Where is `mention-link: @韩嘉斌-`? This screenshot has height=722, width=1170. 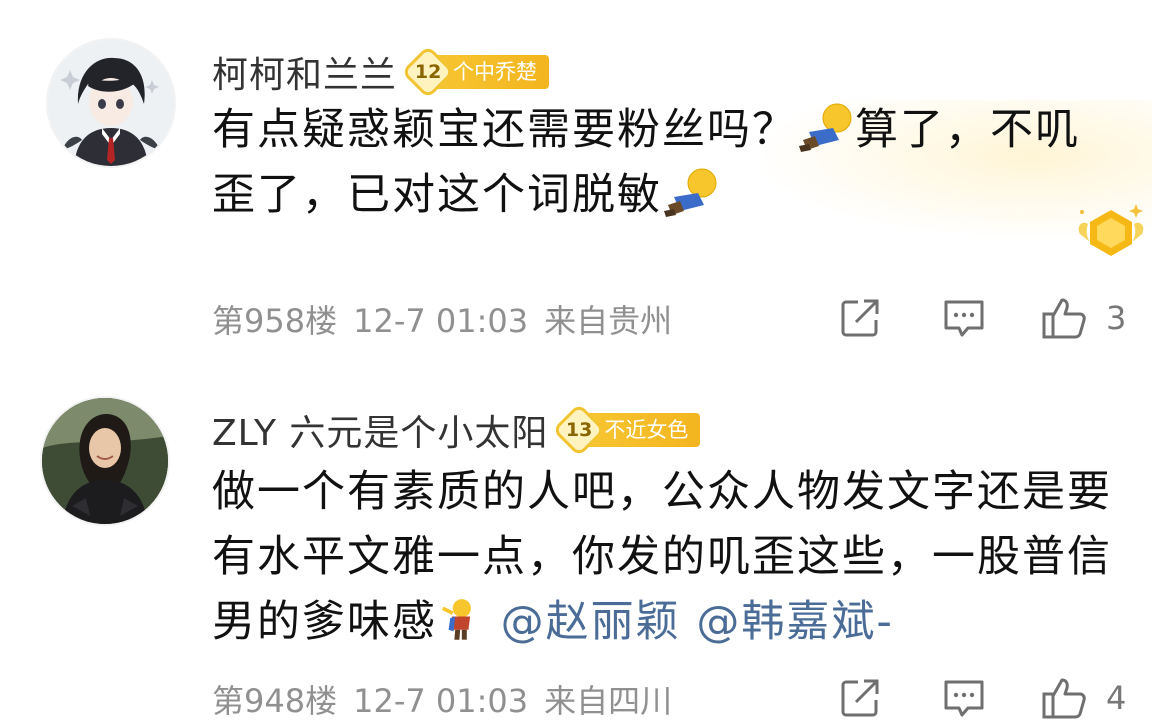
mention-link: @韩嘉斌- is located at coordinates (795, 622).